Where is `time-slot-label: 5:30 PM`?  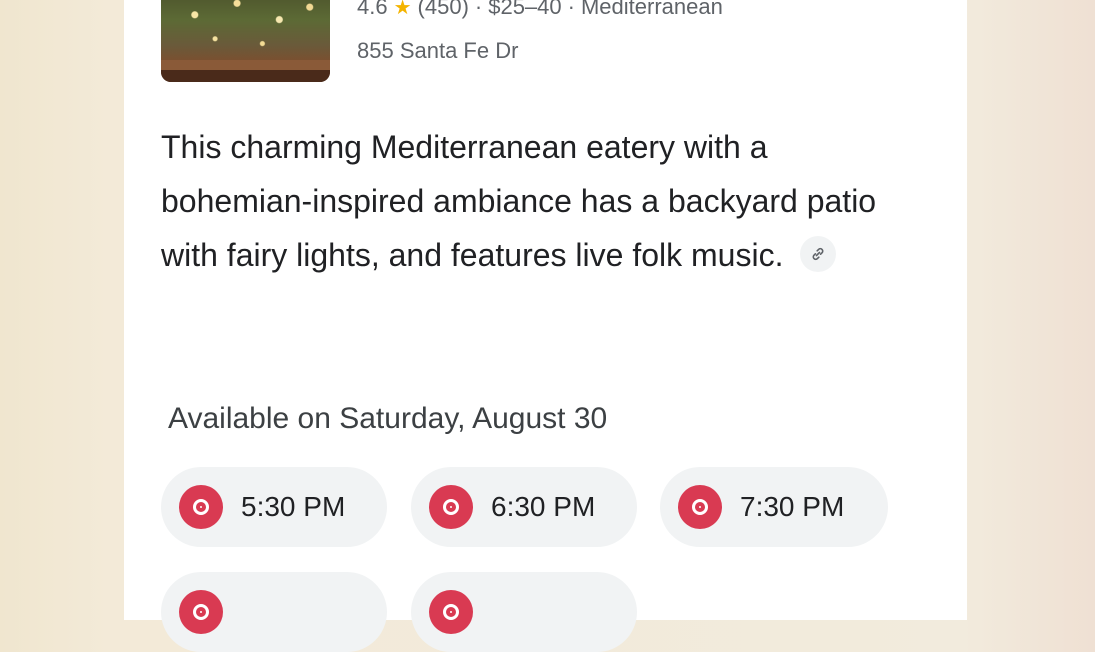
time-slot-label: 5:30 PM is located at coordinates (293, 506).